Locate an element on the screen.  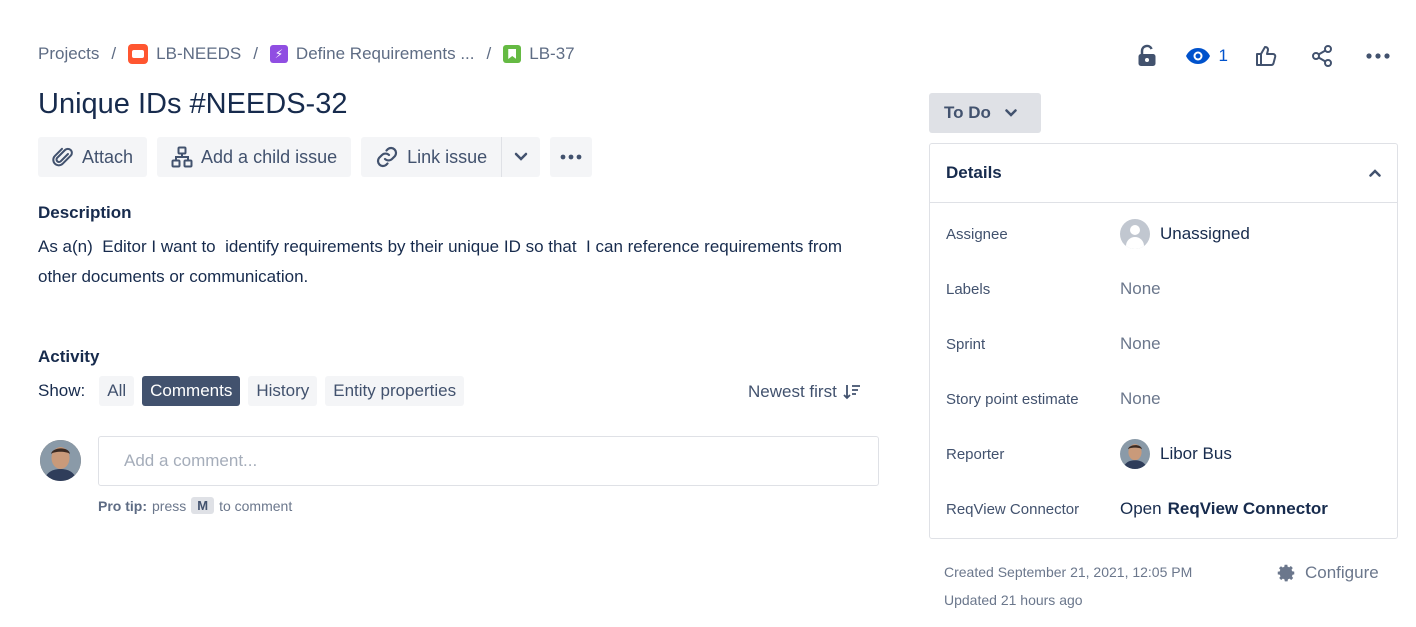
link-issue-split-button: Link issue is located at coordinates (451, 157).